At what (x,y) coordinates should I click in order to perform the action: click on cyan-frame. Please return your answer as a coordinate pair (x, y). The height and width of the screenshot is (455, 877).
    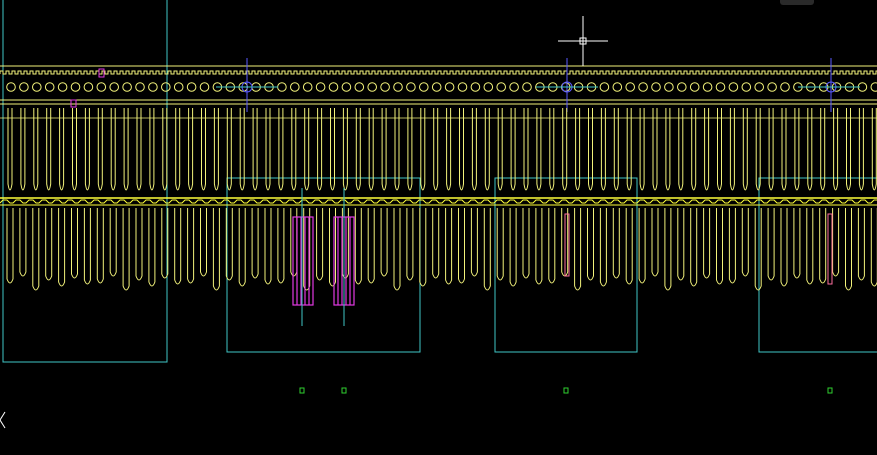
    Looking at the image, I should click on (323, 265).